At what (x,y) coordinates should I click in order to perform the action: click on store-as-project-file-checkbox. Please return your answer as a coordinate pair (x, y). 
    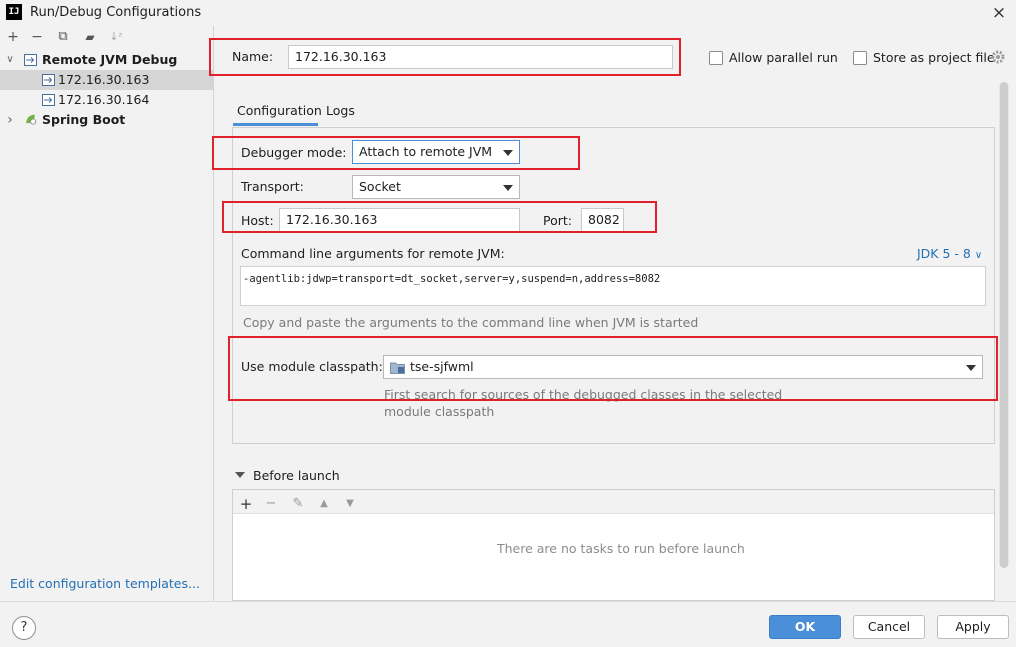
    Looking at the image, I should click on (860, 58).